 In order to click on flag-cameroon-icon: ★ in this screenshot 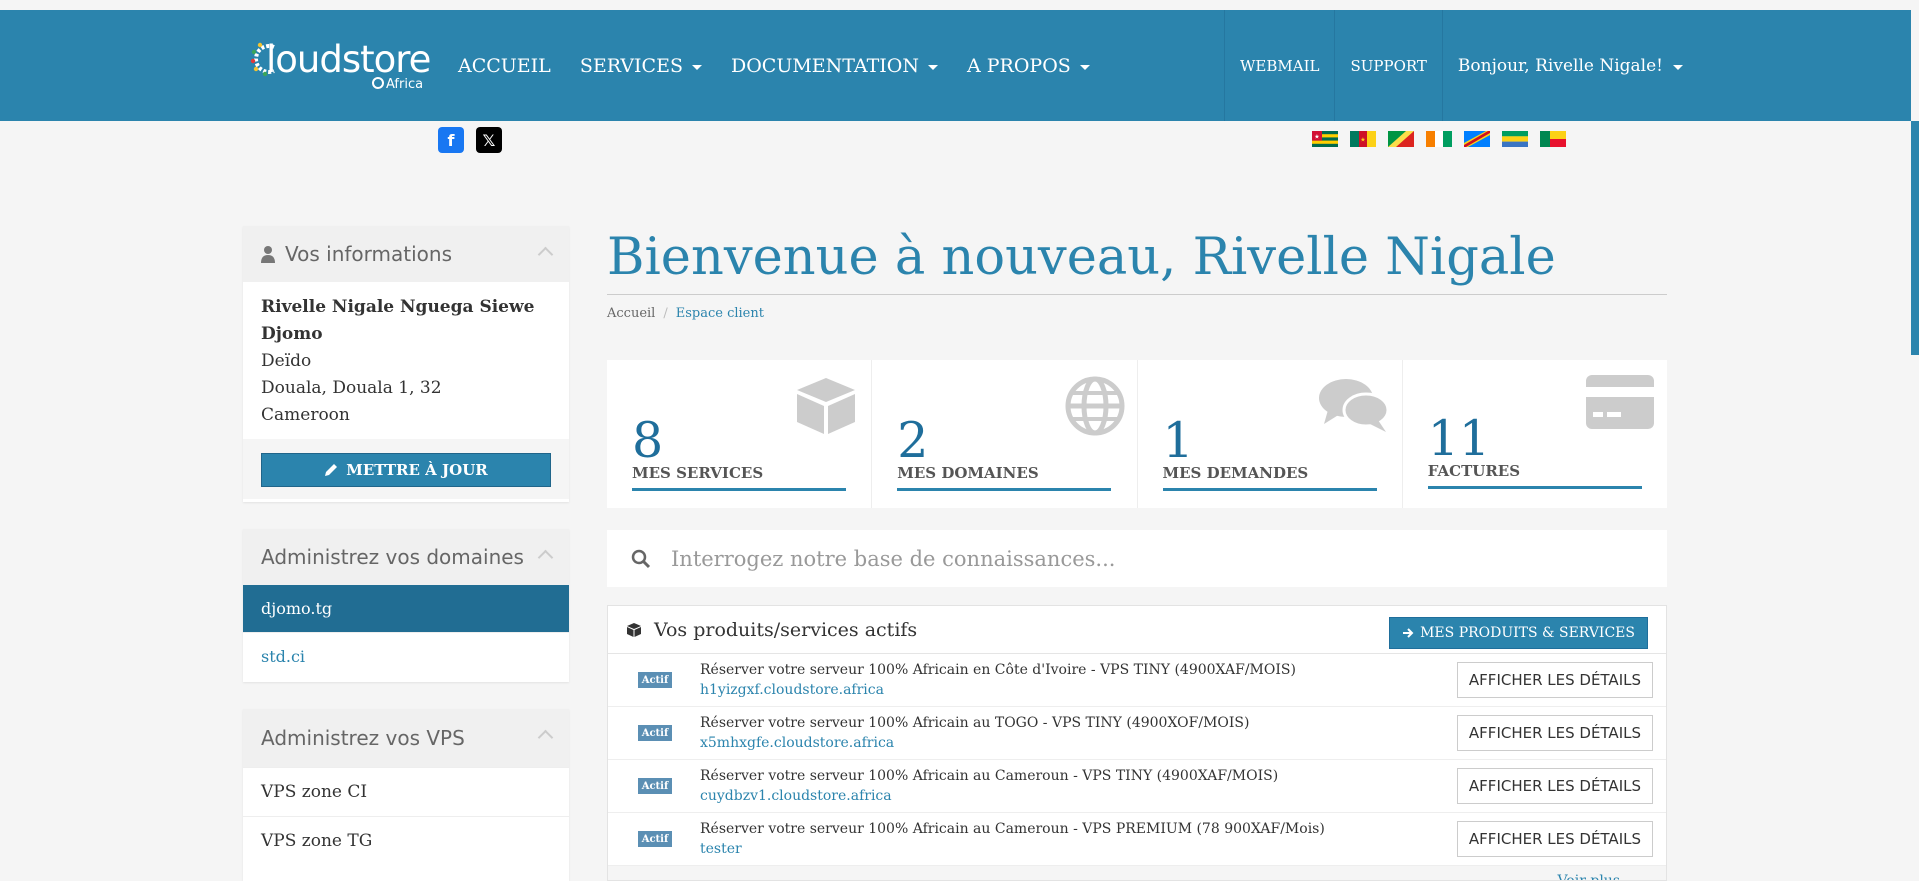, I will do `click(1363, 139)`.